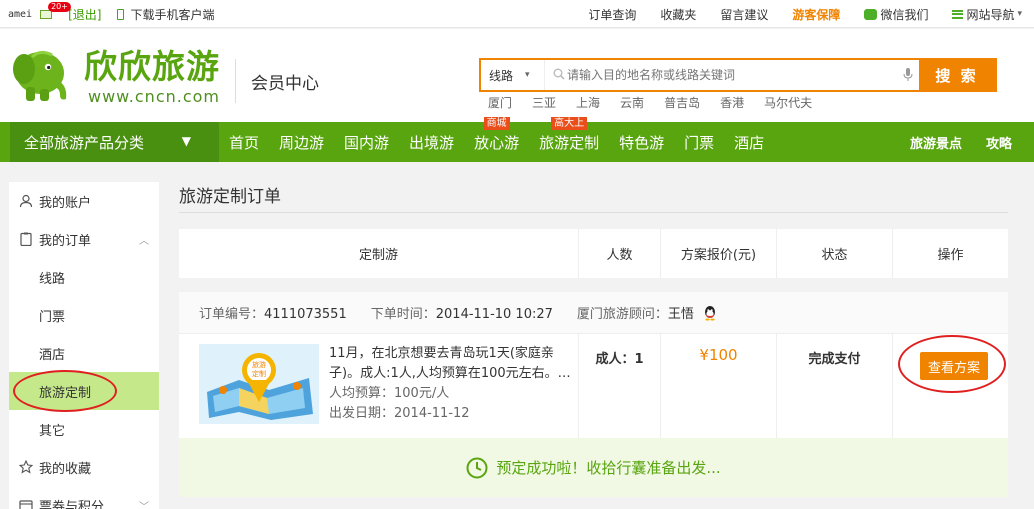  I want to click on sidebar-subitem-custom-travel: 旅游定制, so click(84, 391).